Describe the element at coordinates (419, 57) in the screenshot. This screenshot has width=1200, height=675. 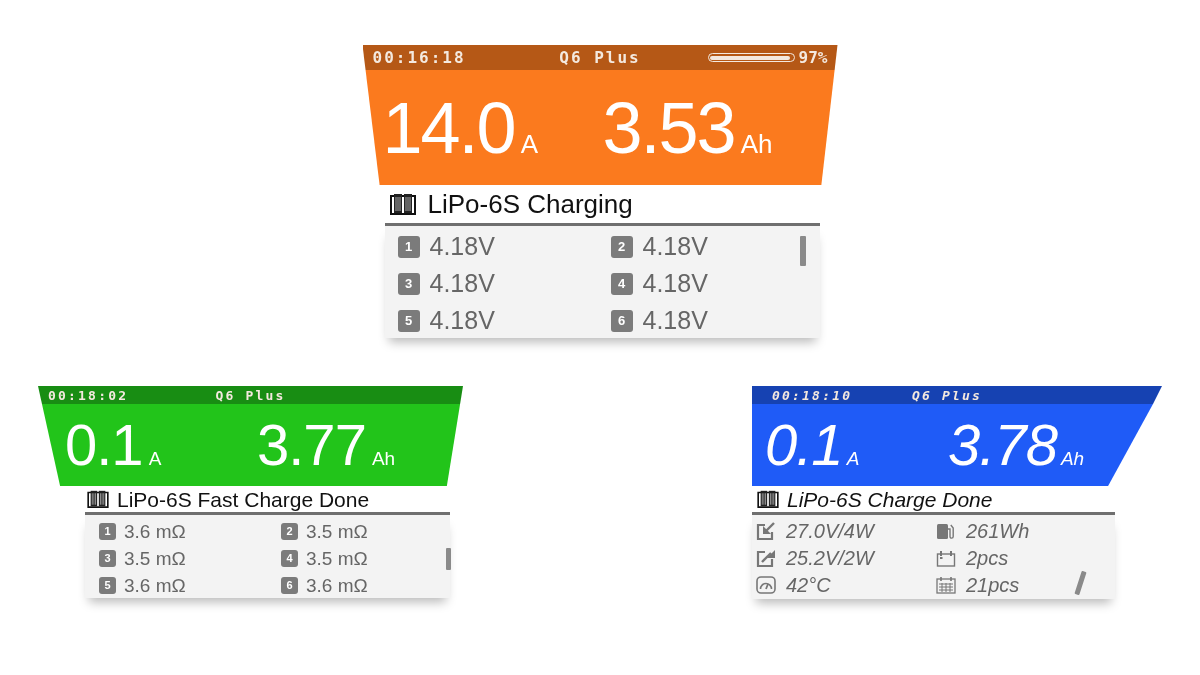
I see `clock-time: 00:16:18` at that location.